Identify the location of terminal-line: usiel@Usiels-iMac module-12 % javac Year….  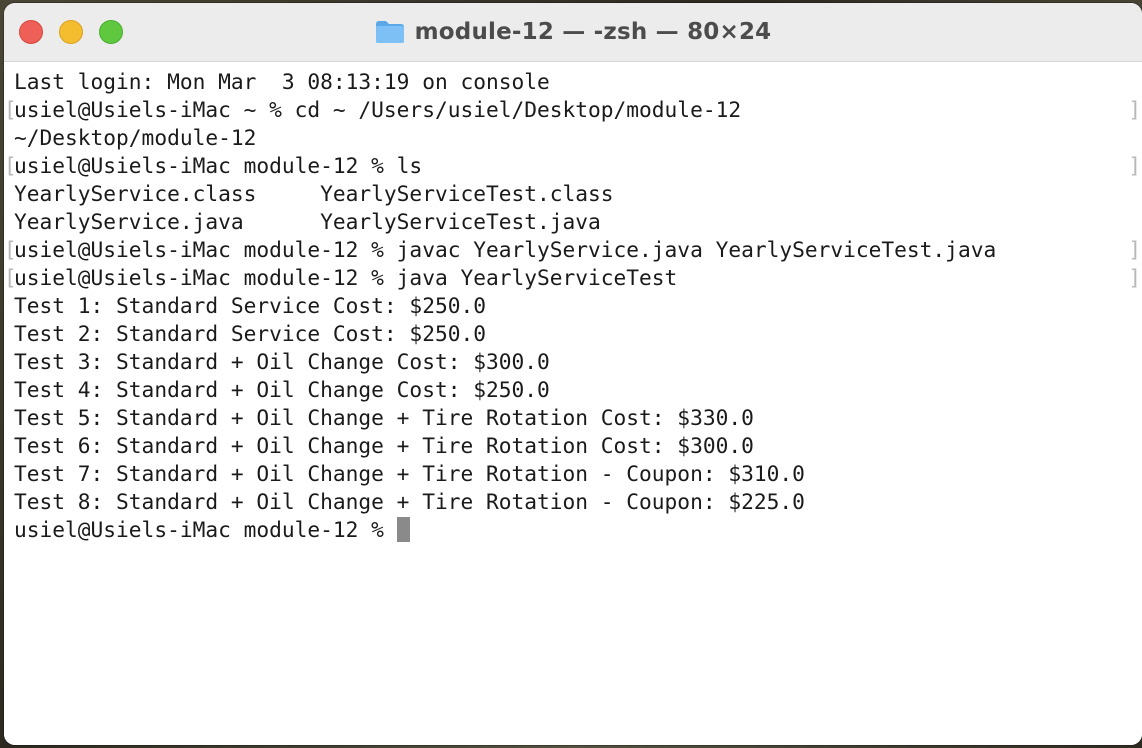
(505, 249).